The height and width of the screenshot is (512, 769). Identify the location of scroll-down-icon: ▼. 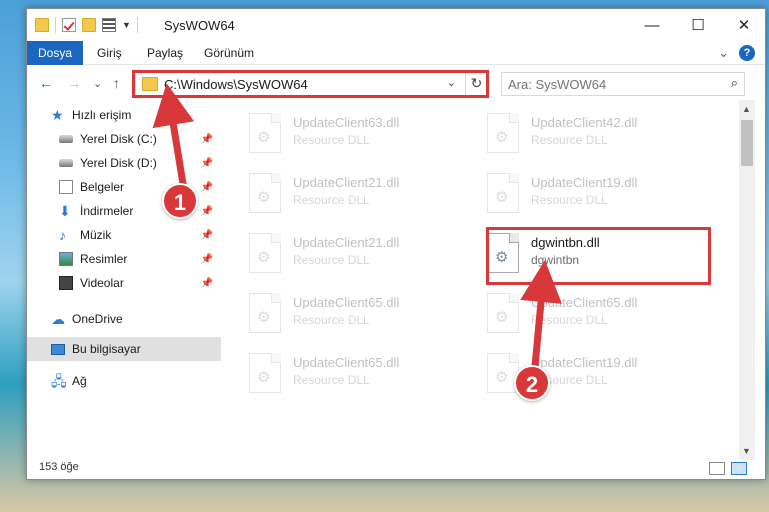
(746, 451).